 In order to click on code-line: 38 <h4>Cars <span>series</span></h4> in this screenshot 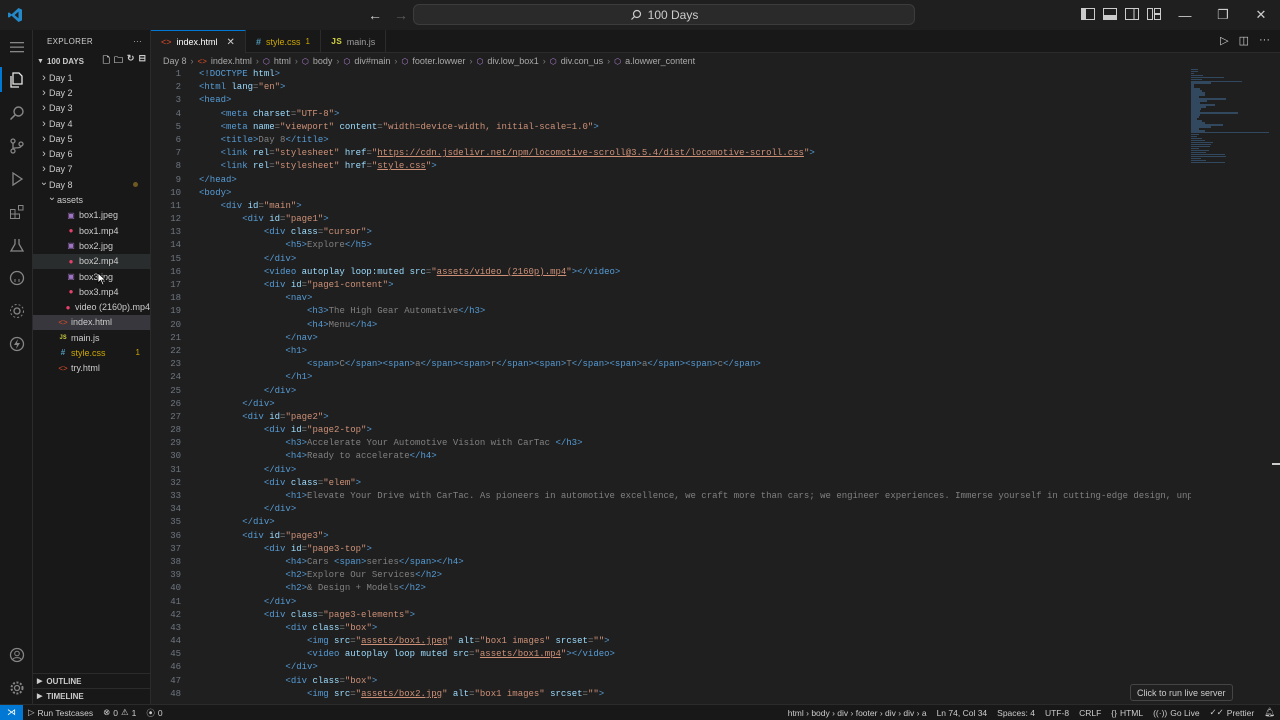, I will do `click(671, 562)`.